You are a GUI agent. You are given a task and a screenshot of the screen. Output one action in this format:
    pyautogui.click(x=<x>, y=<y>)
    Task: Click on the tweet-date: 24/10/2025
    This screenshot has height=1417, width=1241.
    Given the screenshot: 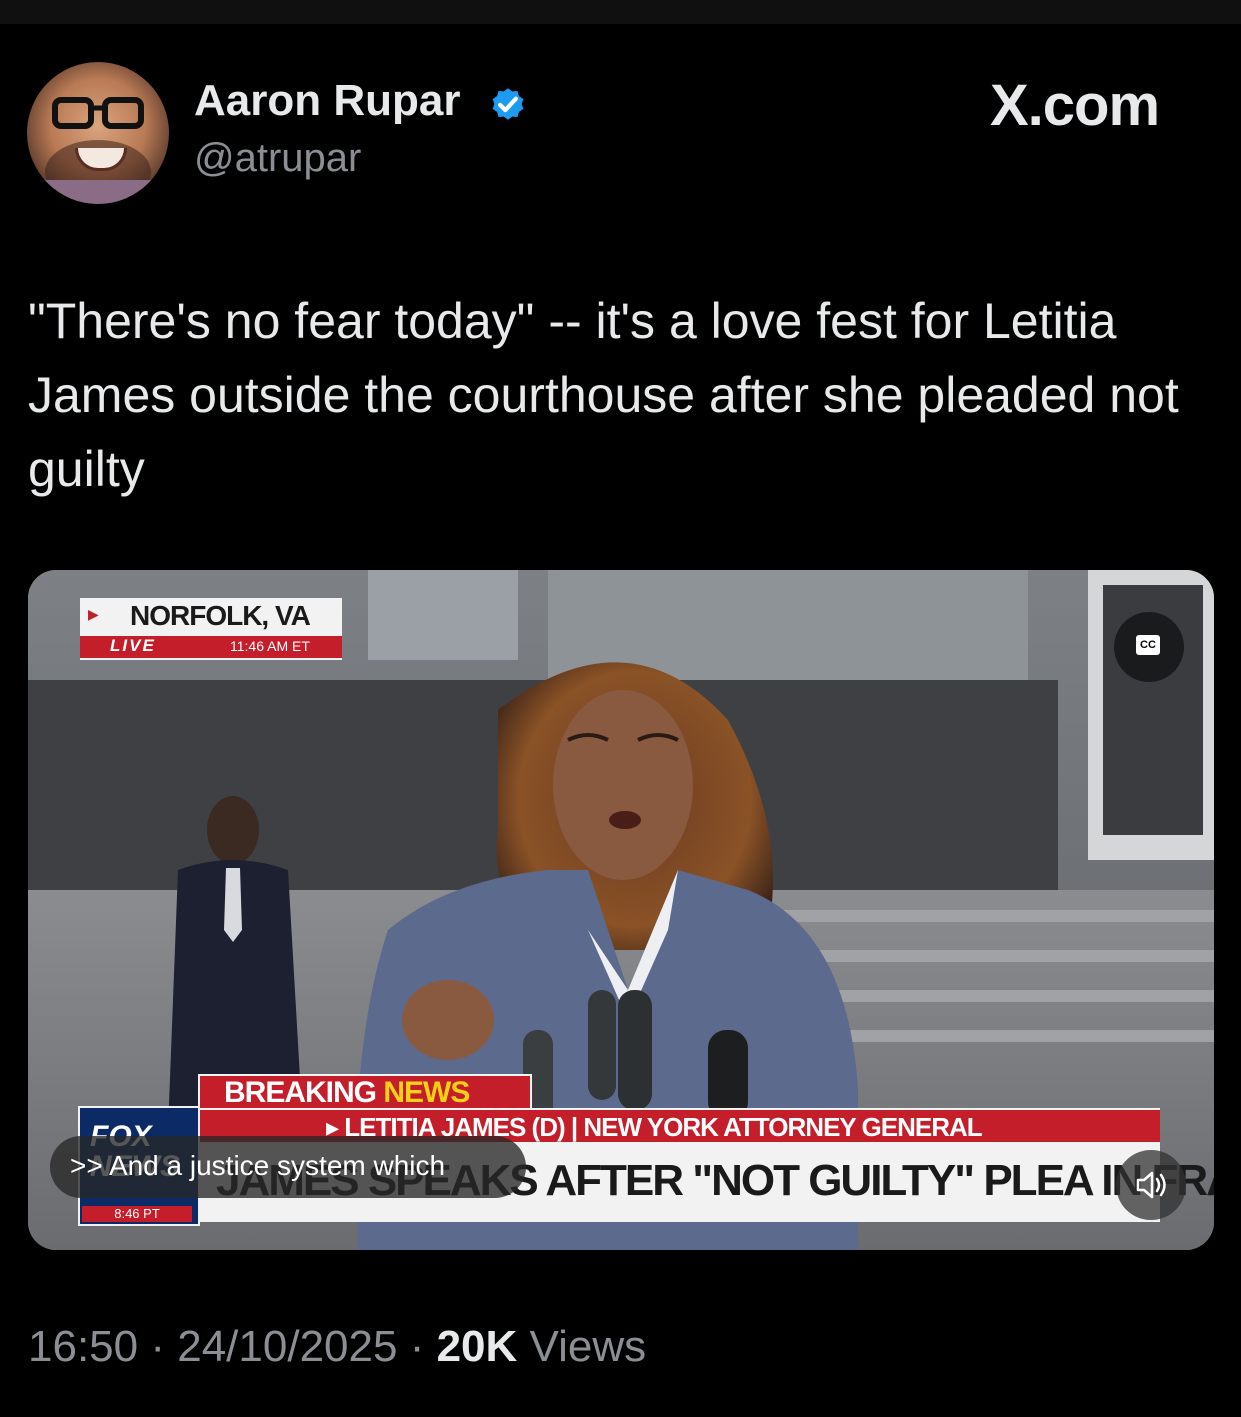 What is the action you would take?
    pyautogui.click(x=287, y=1346)
    